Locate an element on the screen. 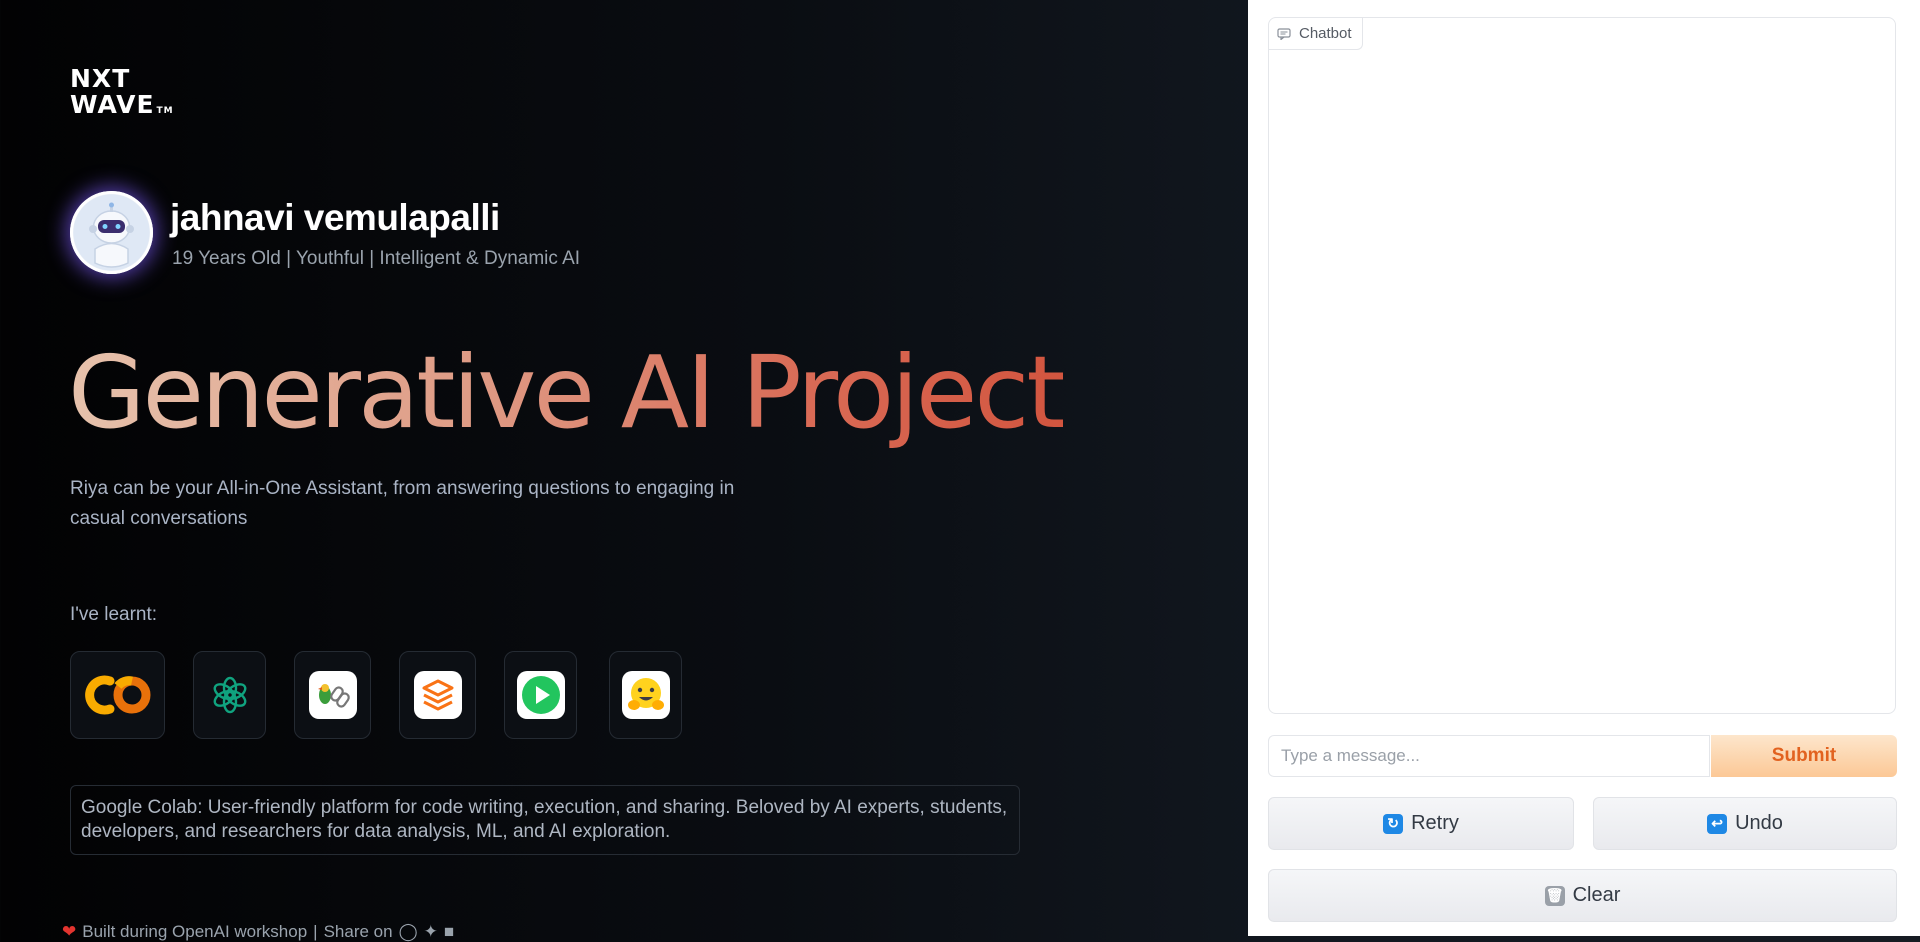 This screenshot has width=1920, height=942. page-title: Generative AI Project is located at coordinates (567, 392).